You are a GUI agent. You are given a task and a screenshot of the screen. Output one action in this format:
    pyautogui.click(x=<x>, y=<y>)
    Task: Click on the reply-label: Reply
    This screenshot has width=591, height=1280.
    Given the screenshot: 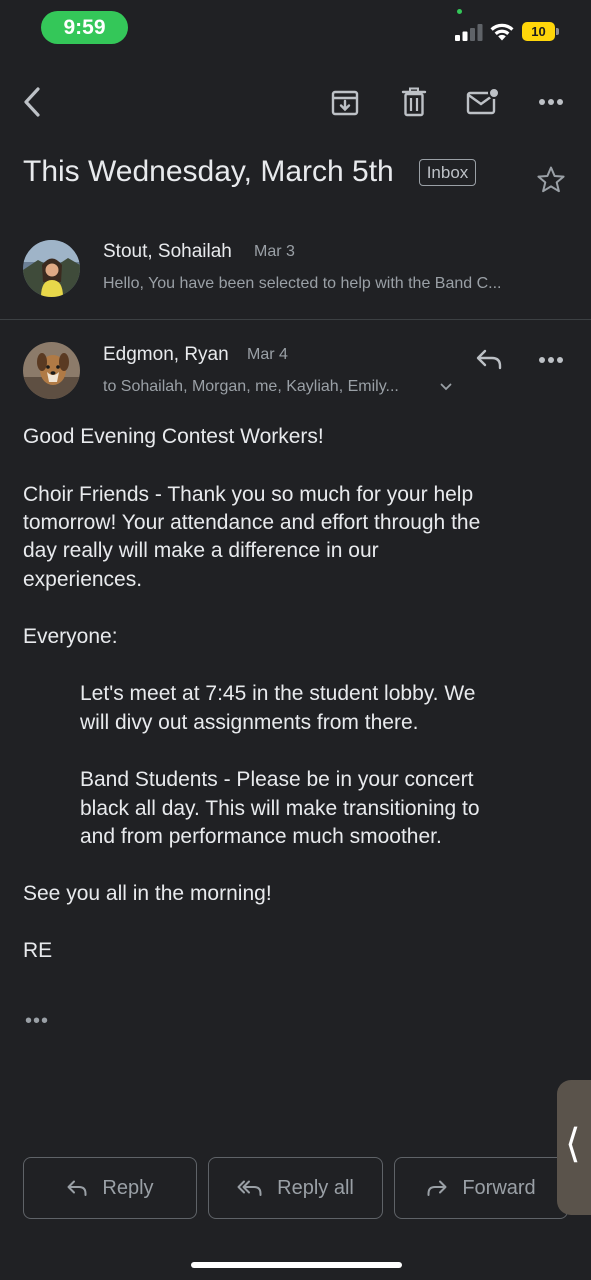 What is the action you would take?
    pyautogui.click(x=128, y=1187)
    